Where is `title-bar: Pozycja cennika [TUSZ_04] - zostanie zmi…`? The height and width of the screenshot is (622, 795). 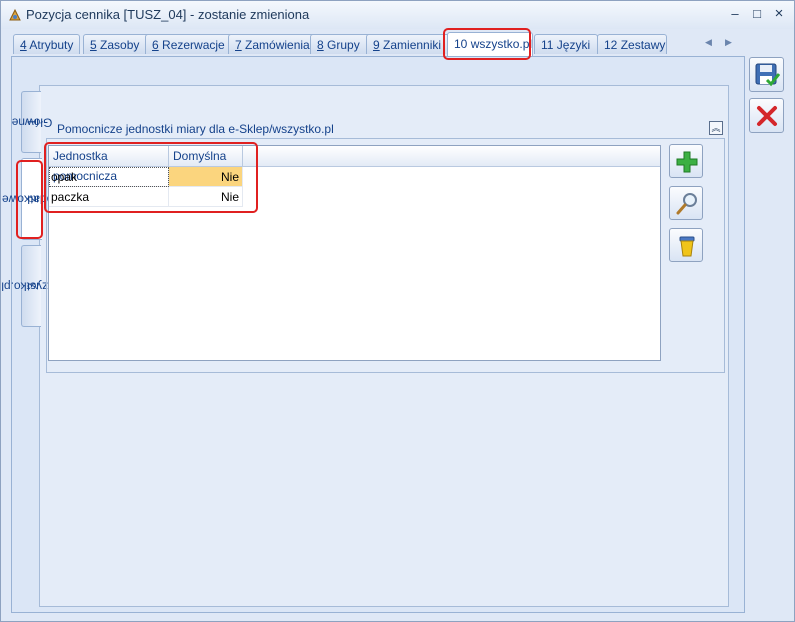
title-bar: Pozycja cennika [TUSZ_04] - zostanie zmi… is located at coordinates (397, 15).